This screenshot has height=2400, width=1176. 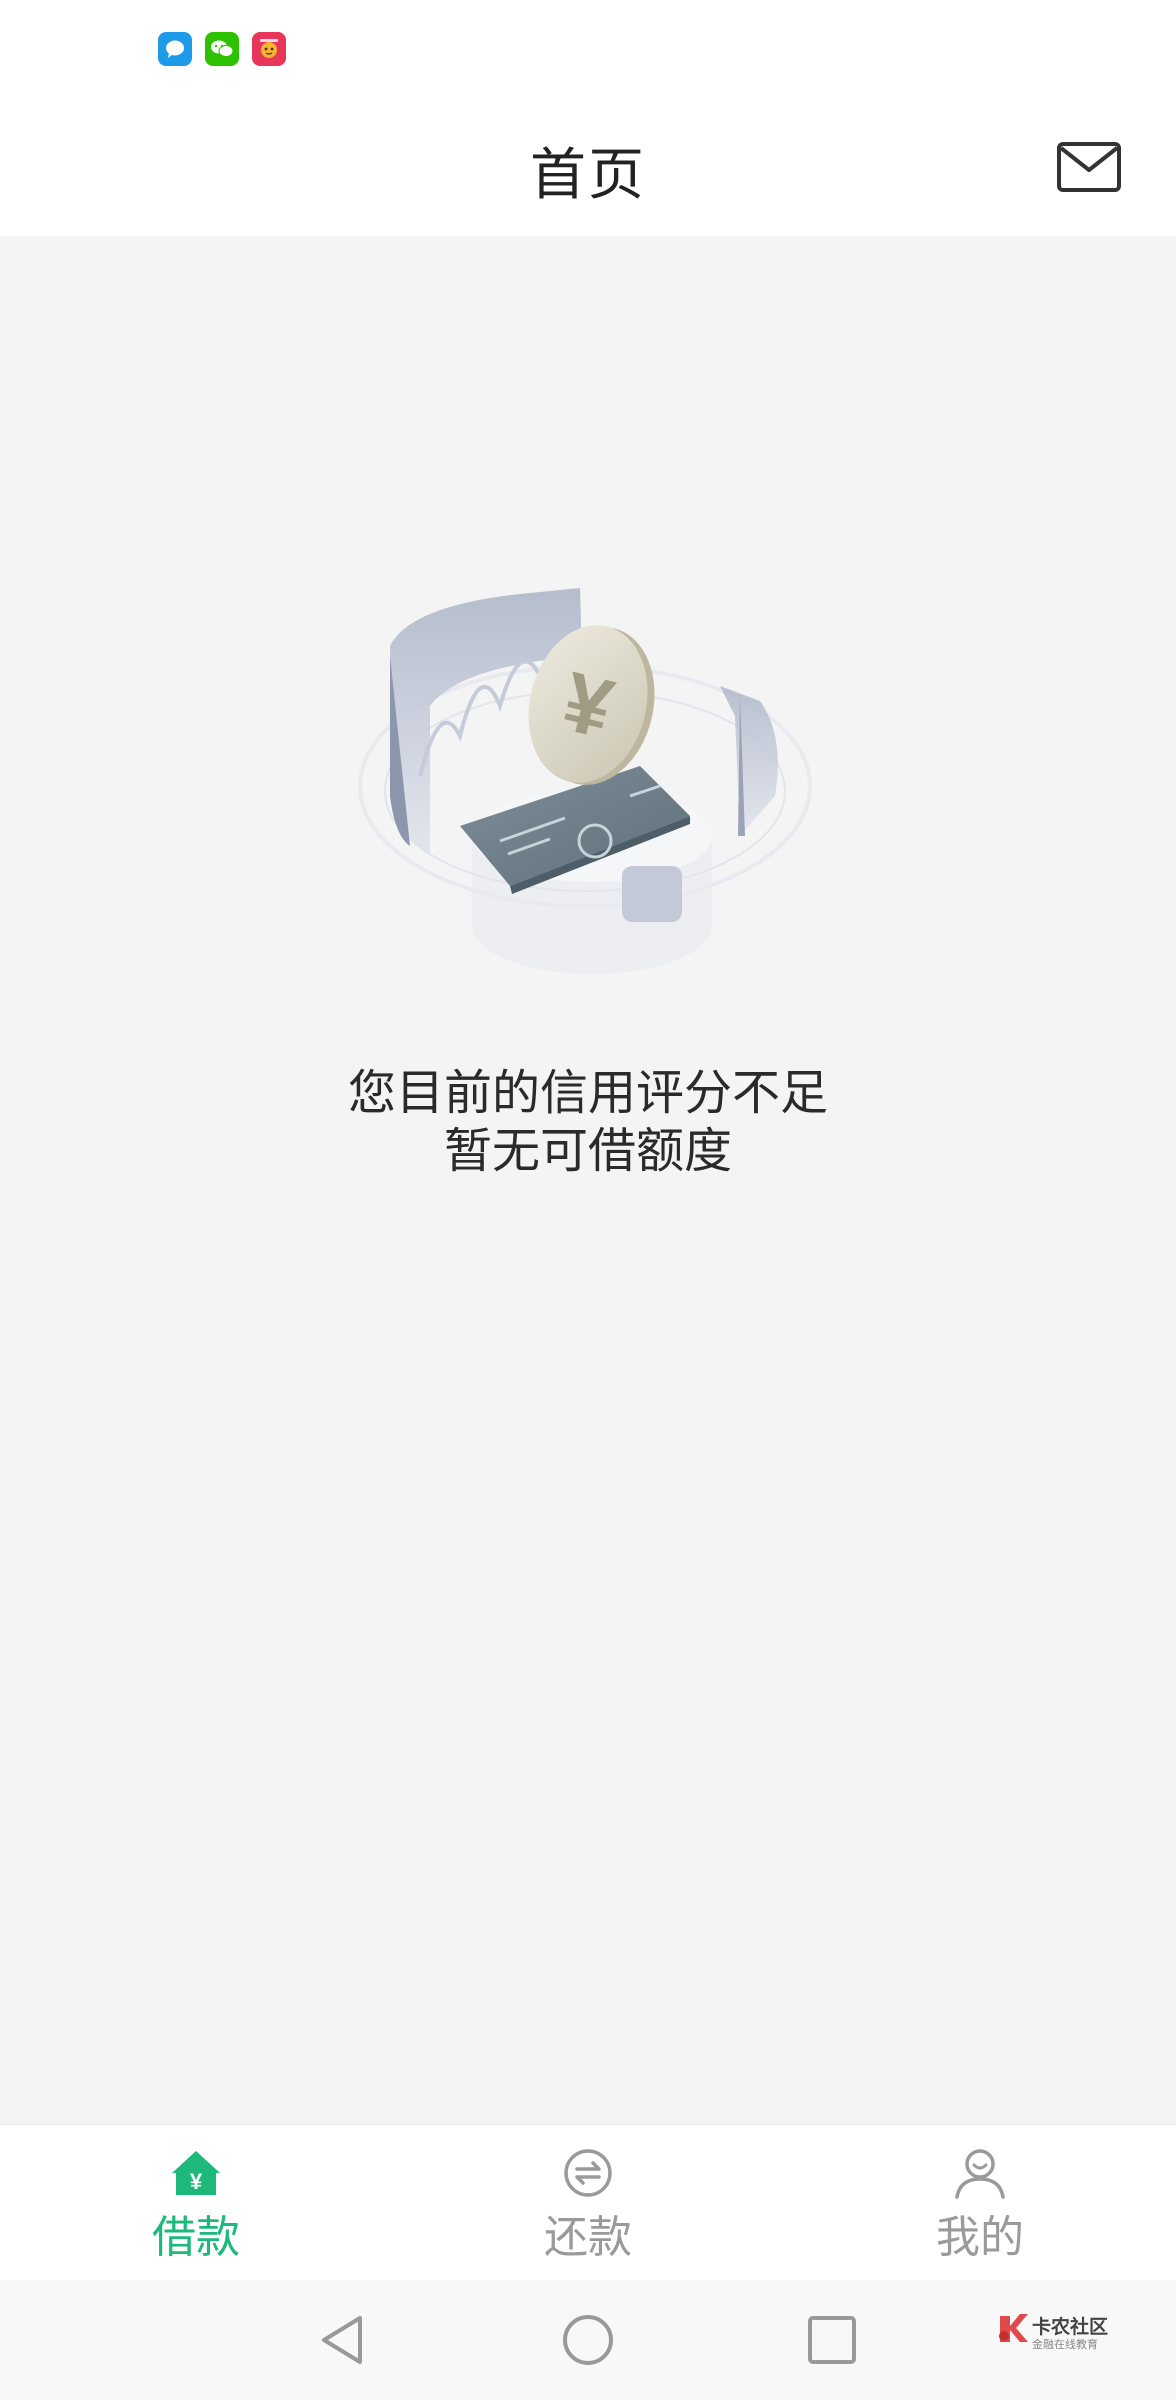 I want to click on app-header: 首页, so click(x=588, y=168).